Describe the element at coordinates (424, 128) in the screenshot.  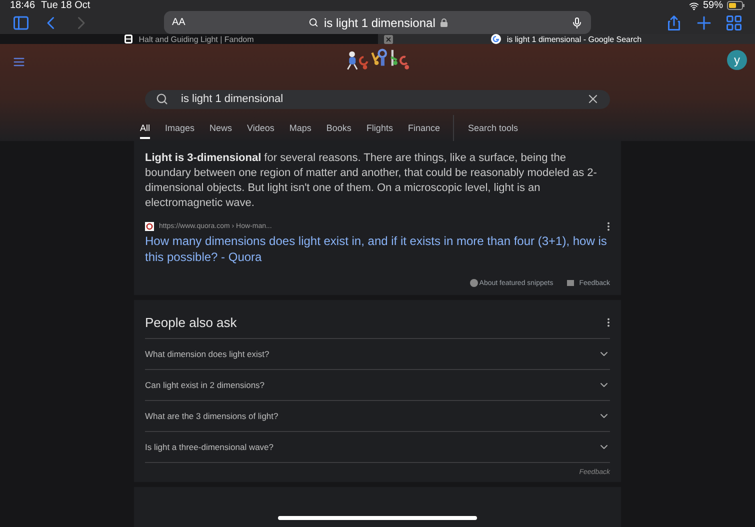
I see `search-tab: Finance` at that location.